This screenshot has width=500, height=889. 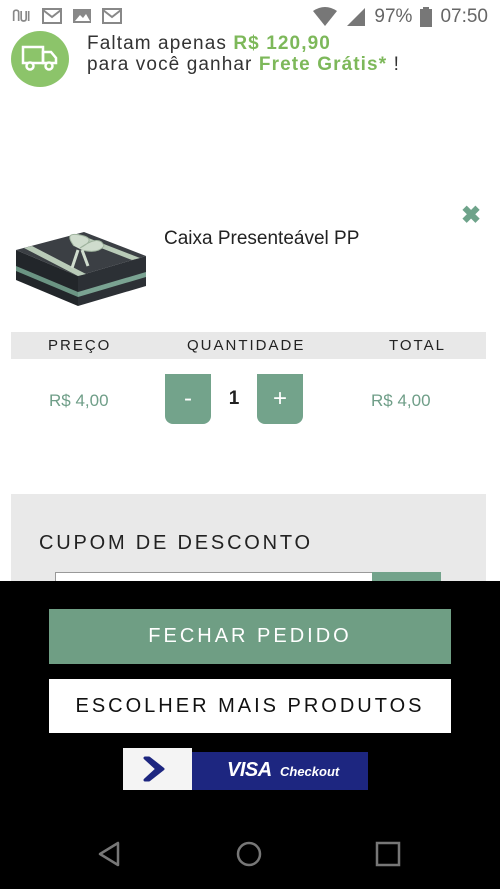 I want to click on continue-shopping-button: ESCOLHER MAIS PRODUTOS, so click(x=250, y=706).